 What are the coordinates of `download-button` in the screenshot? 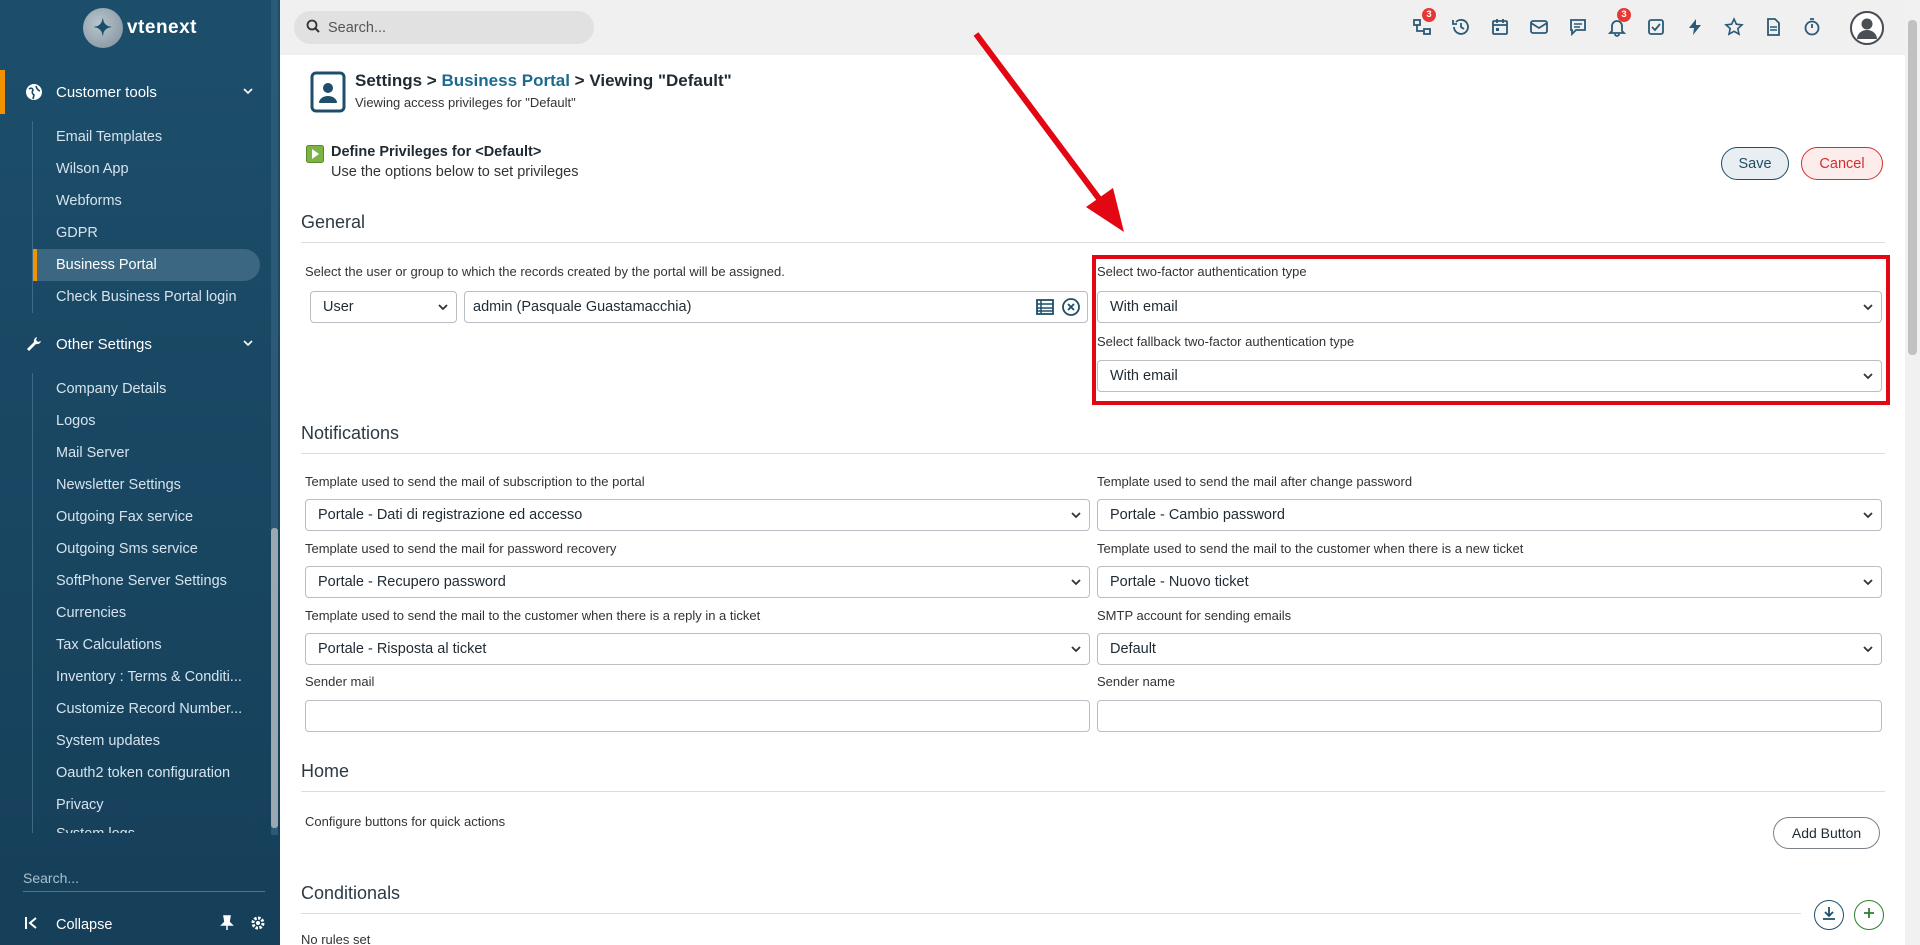 It's located at (1829, 915).